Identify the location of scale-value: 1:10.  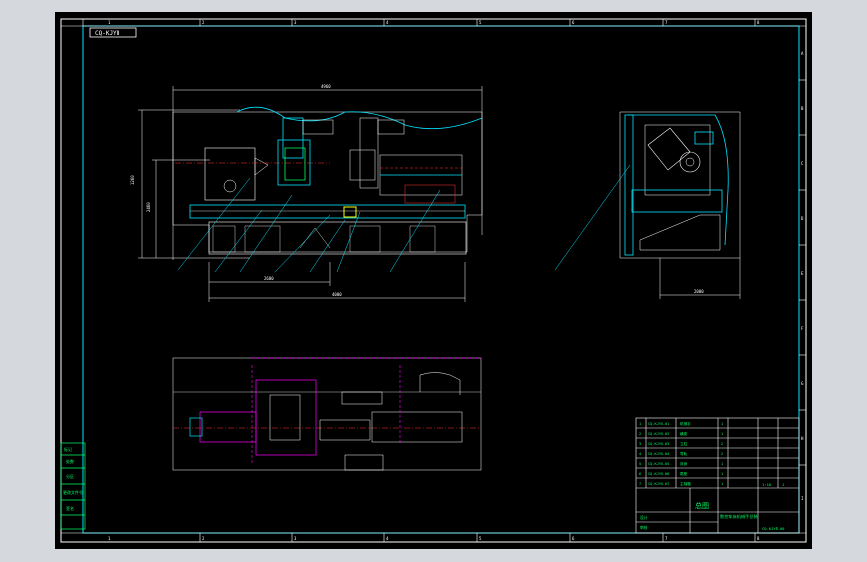
(767, 484).